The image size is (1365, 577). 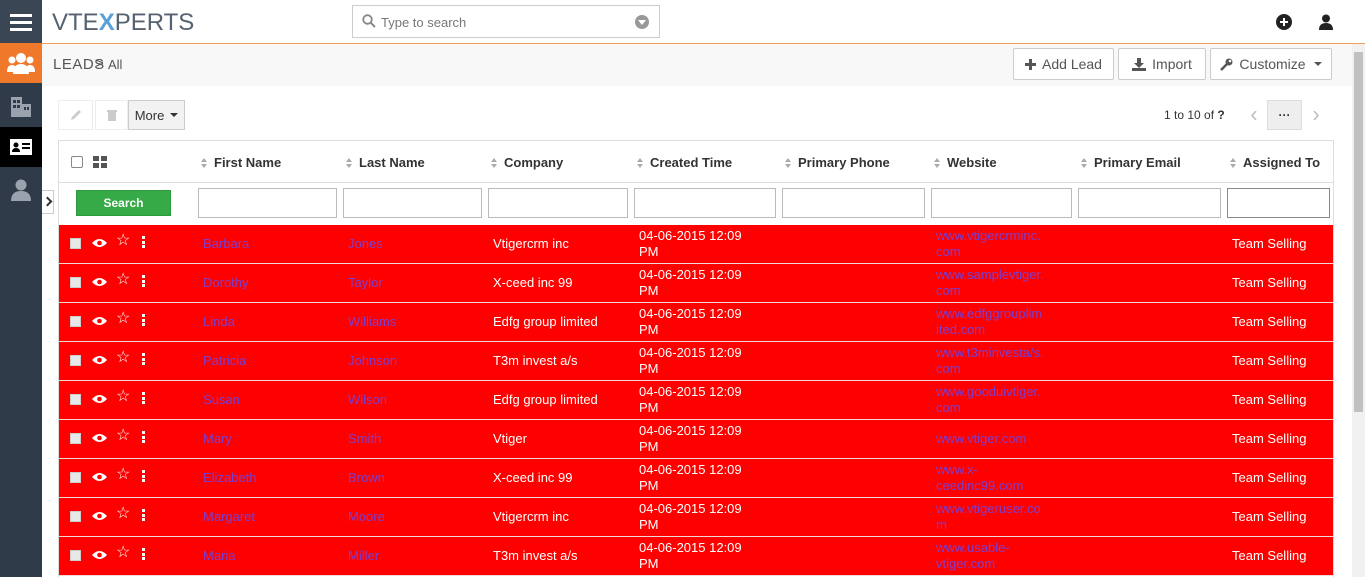 What do you see at coordinates (853, 203) in the screenshot?
I see `filter-primary-phone` at bounding box center [853, 203].